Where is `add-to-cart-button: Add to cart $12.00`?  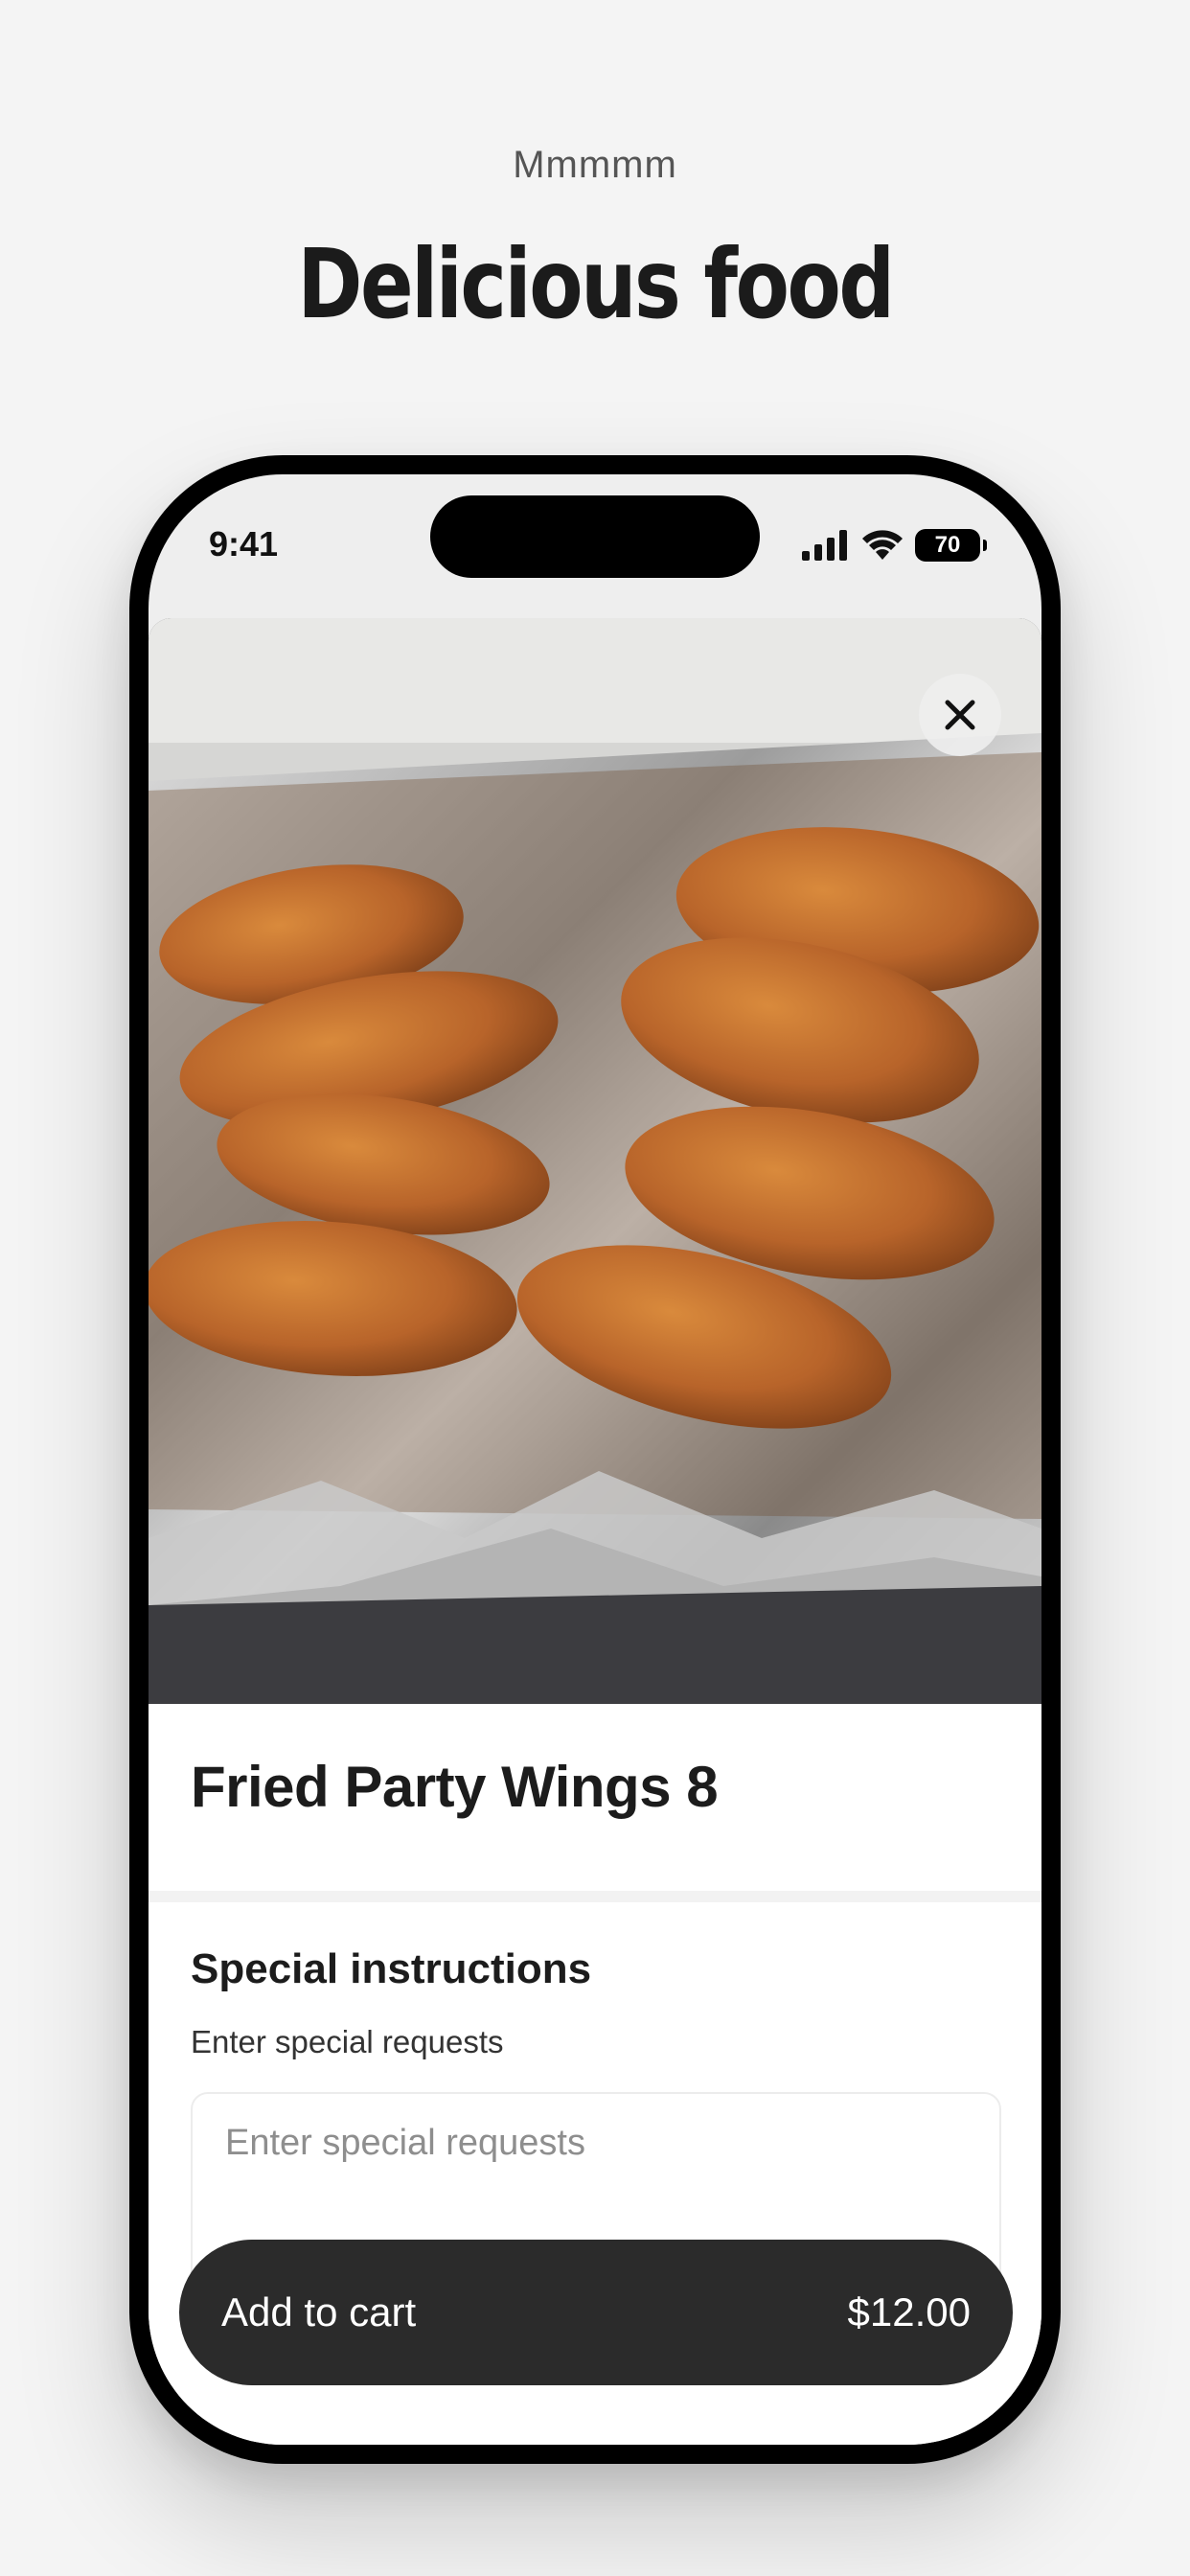
add-to-cart-button: Add to cart $12.00 is located at coordinates (596, 2312).